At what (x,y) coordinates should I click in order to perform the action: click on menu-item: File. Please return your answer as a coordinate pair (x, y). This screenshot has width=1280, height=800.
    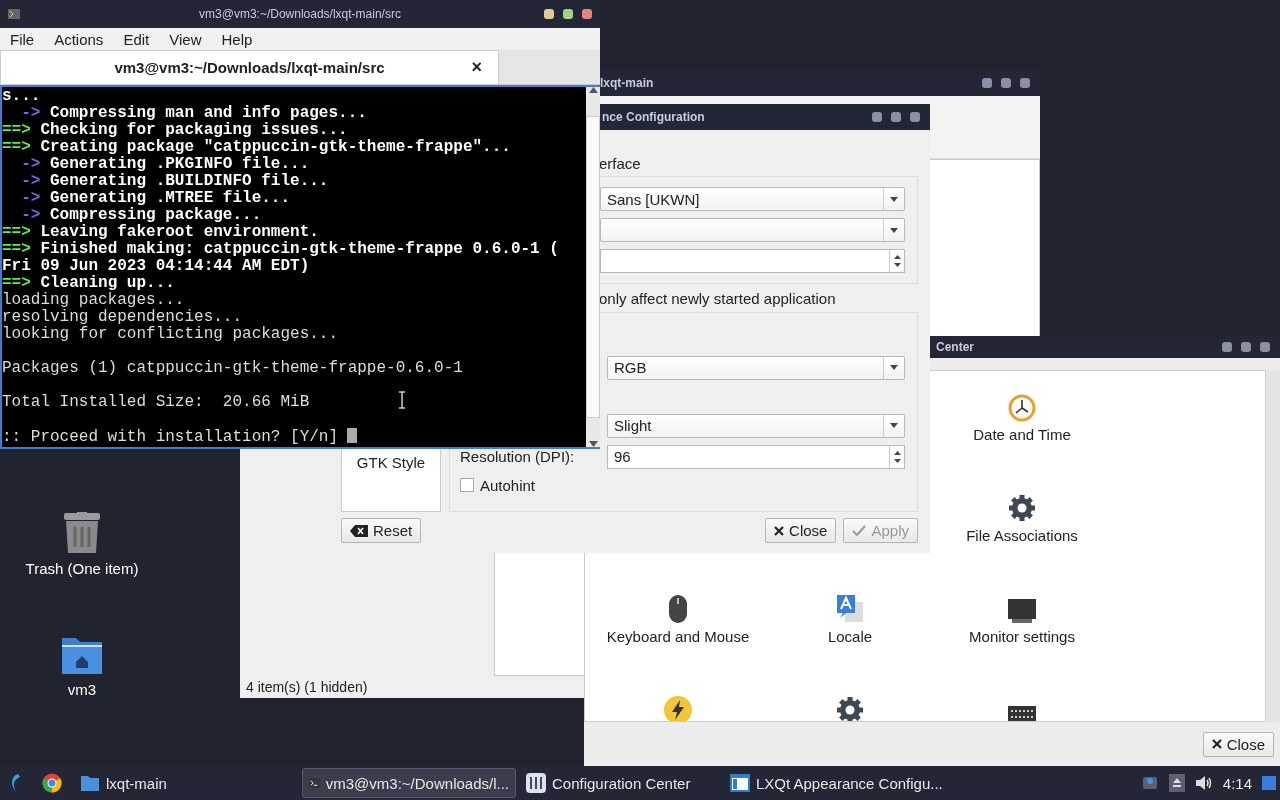
    Looking at the image, I should click on (22, 39).